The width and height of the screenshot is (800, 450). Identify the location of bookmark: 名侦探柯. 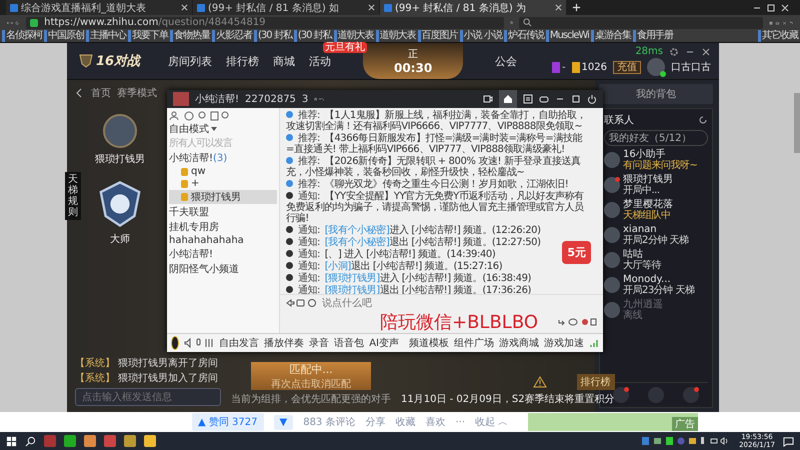
(22, 36).